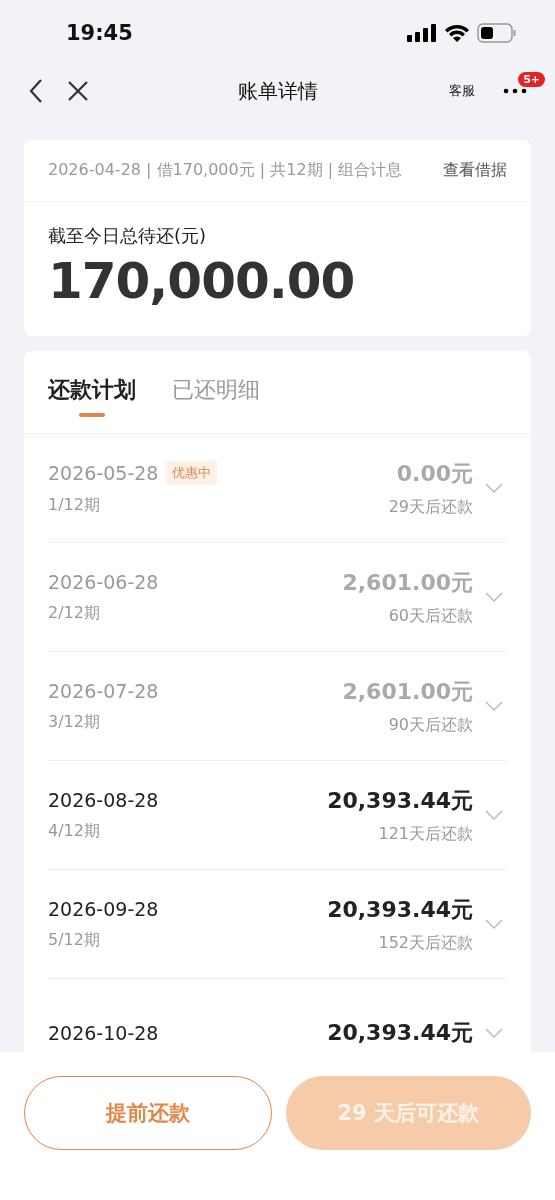 The image size is (555, 1200). What do you see at coordinates (74, 722) in the screenshot?
I see `period-label: 3/12期` at bounding box center [74, 722].